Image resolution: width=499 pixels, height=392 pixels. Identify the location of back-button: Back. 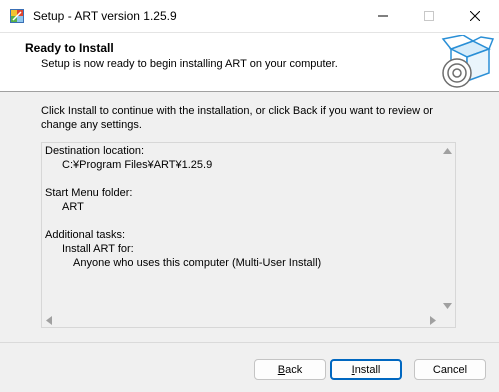
(290, 369).